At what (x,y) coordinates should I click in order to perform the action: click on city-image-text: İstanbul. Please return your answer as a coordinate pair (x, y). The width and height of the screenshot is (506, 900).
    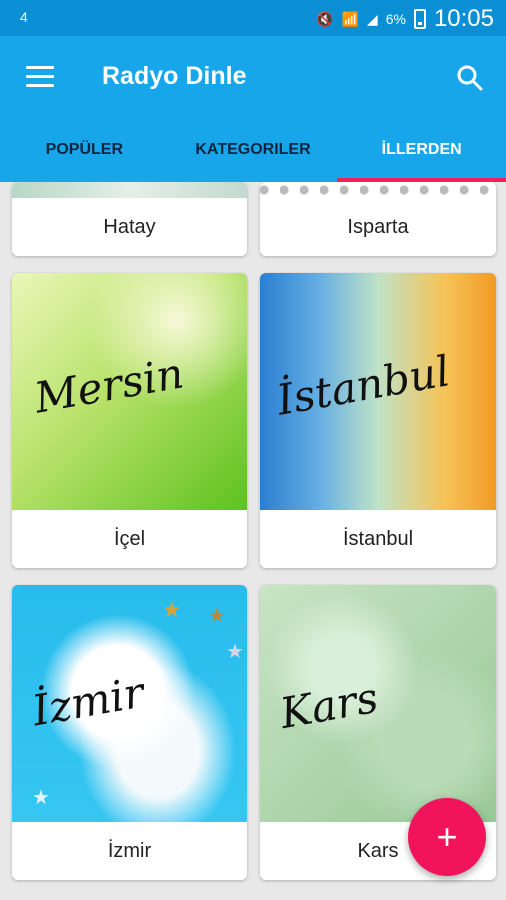
    Looking at the image, I should click on (363, 385).